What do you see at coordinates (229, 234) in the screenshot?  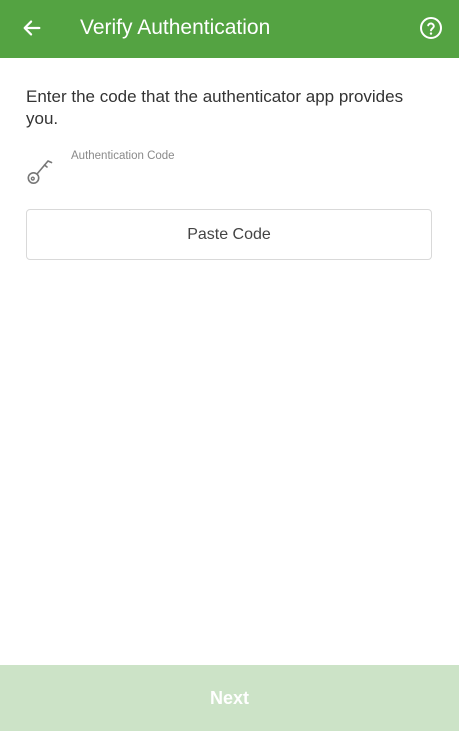 I see `paste-code-button: Paste Code` at bounding box center [229, 234].